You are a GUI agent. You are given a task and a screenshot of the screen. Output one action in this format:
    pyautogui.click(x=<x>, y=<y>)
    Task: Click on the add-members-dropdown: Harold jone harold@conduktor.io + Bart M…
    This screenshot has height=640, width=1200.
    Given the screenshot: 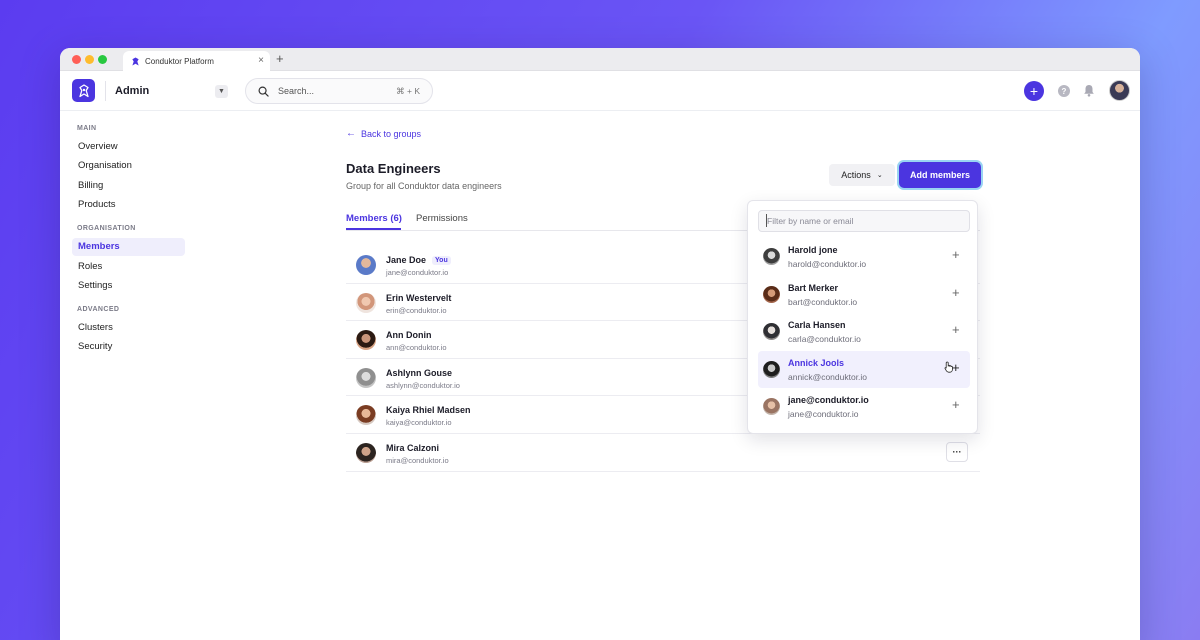 What is the action you would take?
    pyautogui.click(x=862, y=317)
    